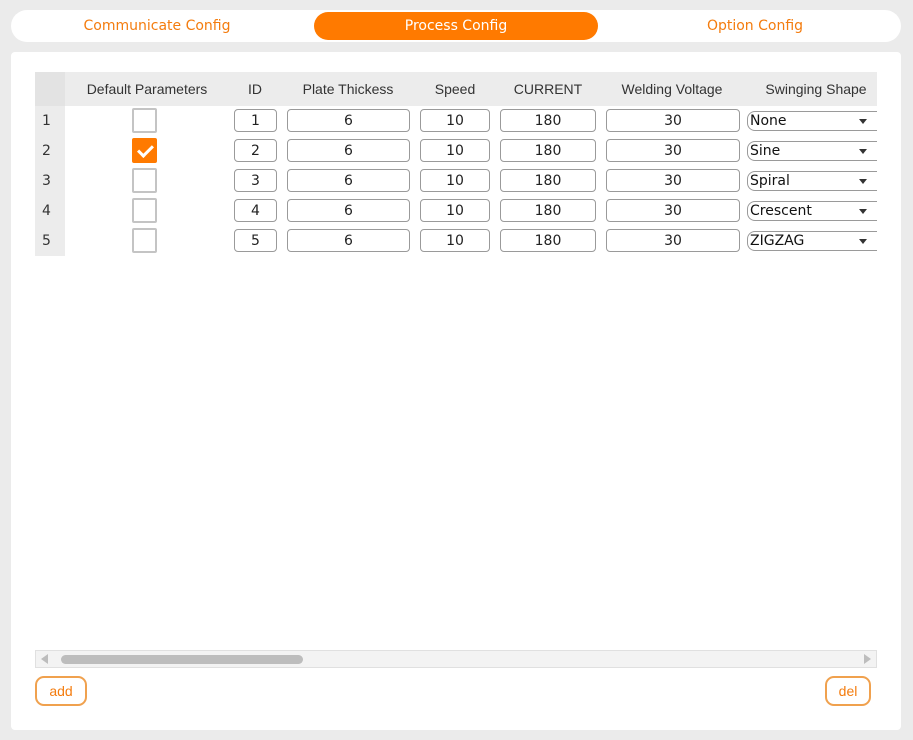  What do you see at coordinates (456, 659) in the screenshot?
I see `horizontal-scrollbar` at bounding box center [456, 659].